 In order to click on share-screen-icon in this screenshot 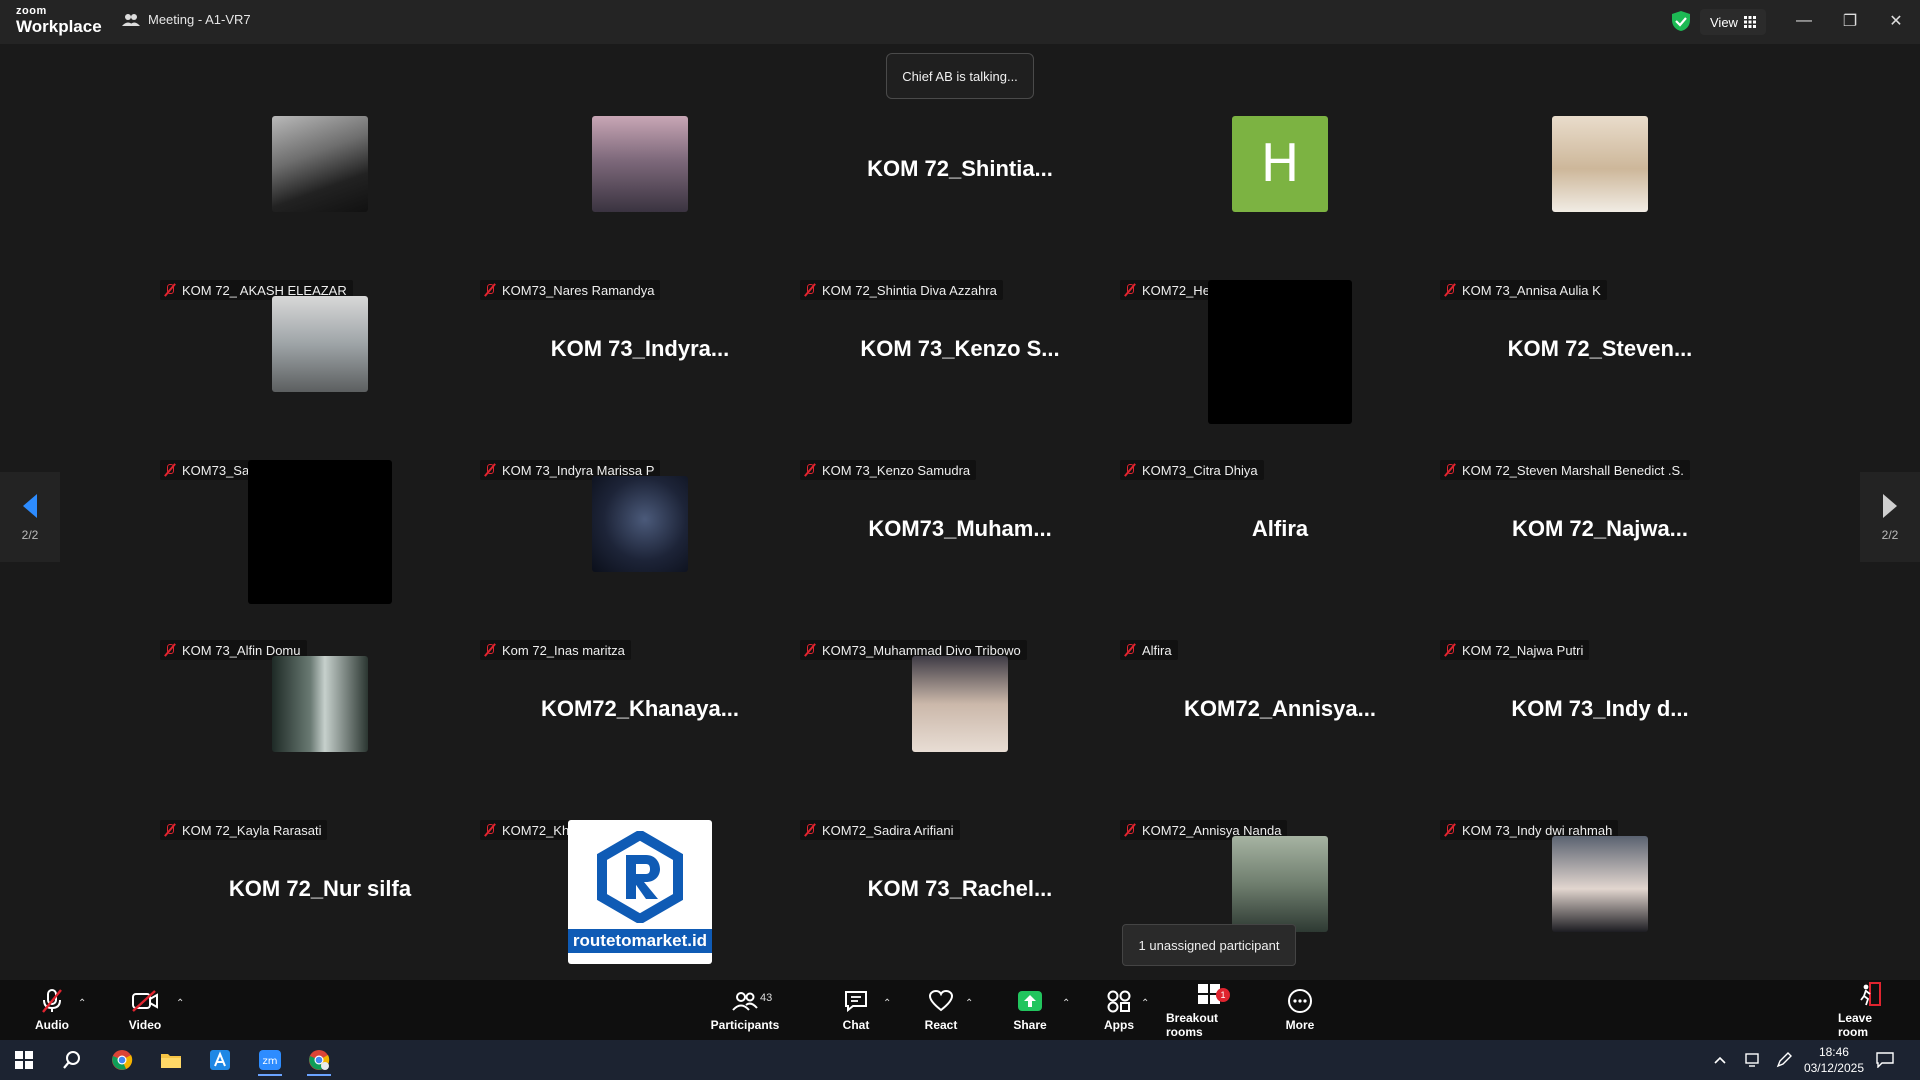, I will do `click(1030, 1001)`.